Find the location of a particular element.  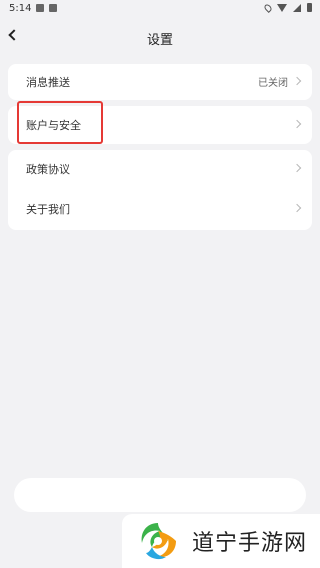

notification-icons is located at coordinates (46, 8).